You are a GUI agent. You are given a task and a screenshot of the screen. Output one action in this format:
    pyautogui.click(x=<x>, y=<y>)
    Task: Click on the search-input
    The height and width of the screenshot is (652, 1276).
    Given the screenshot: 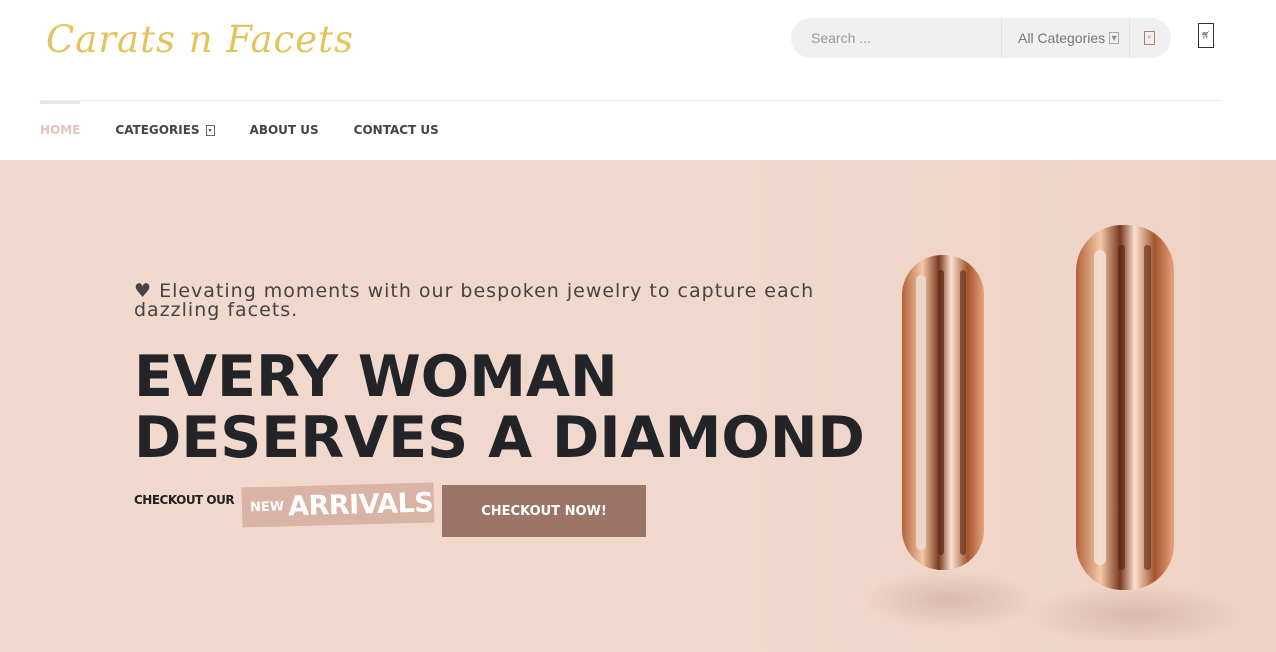 What is the action you would take?
    pyautogui.click(x=896, y=38)
    